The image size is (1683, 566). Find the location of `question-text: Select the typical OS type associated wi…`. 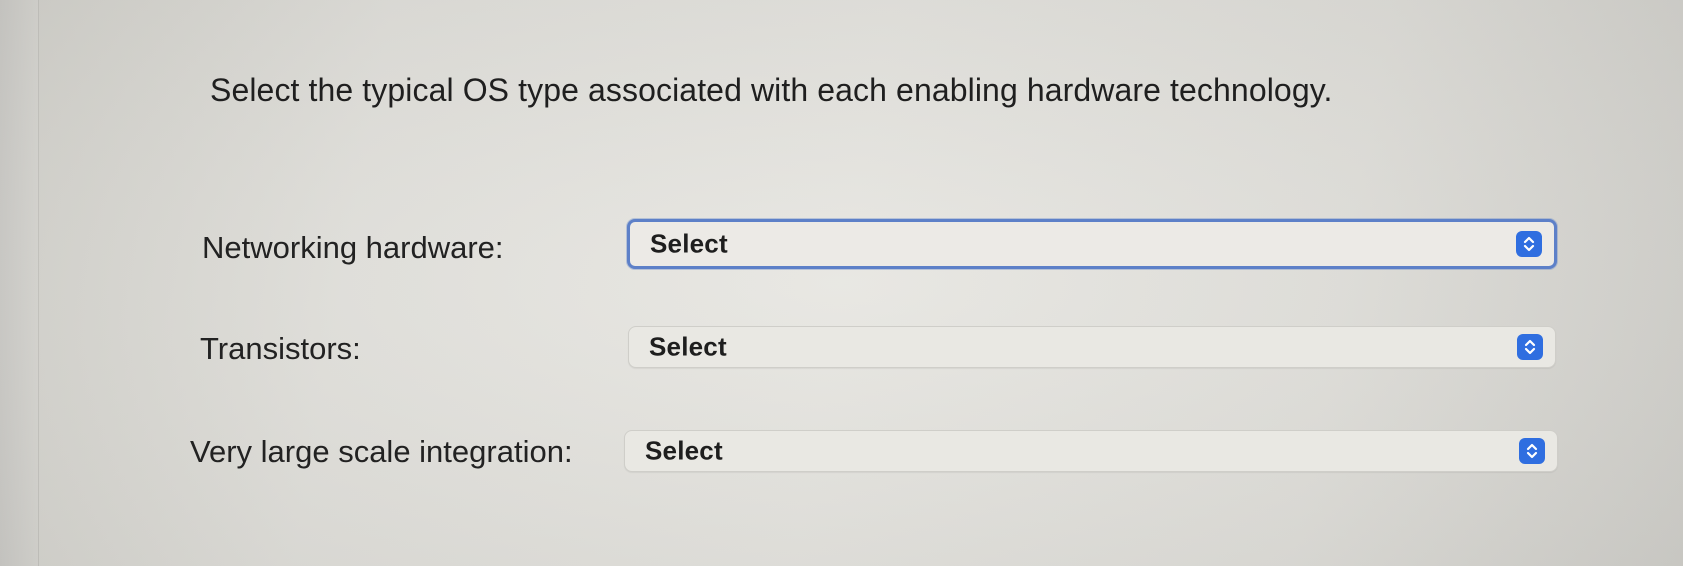

question-text: Select the typical OS type associated wi… is located at coordinates (771, 90).